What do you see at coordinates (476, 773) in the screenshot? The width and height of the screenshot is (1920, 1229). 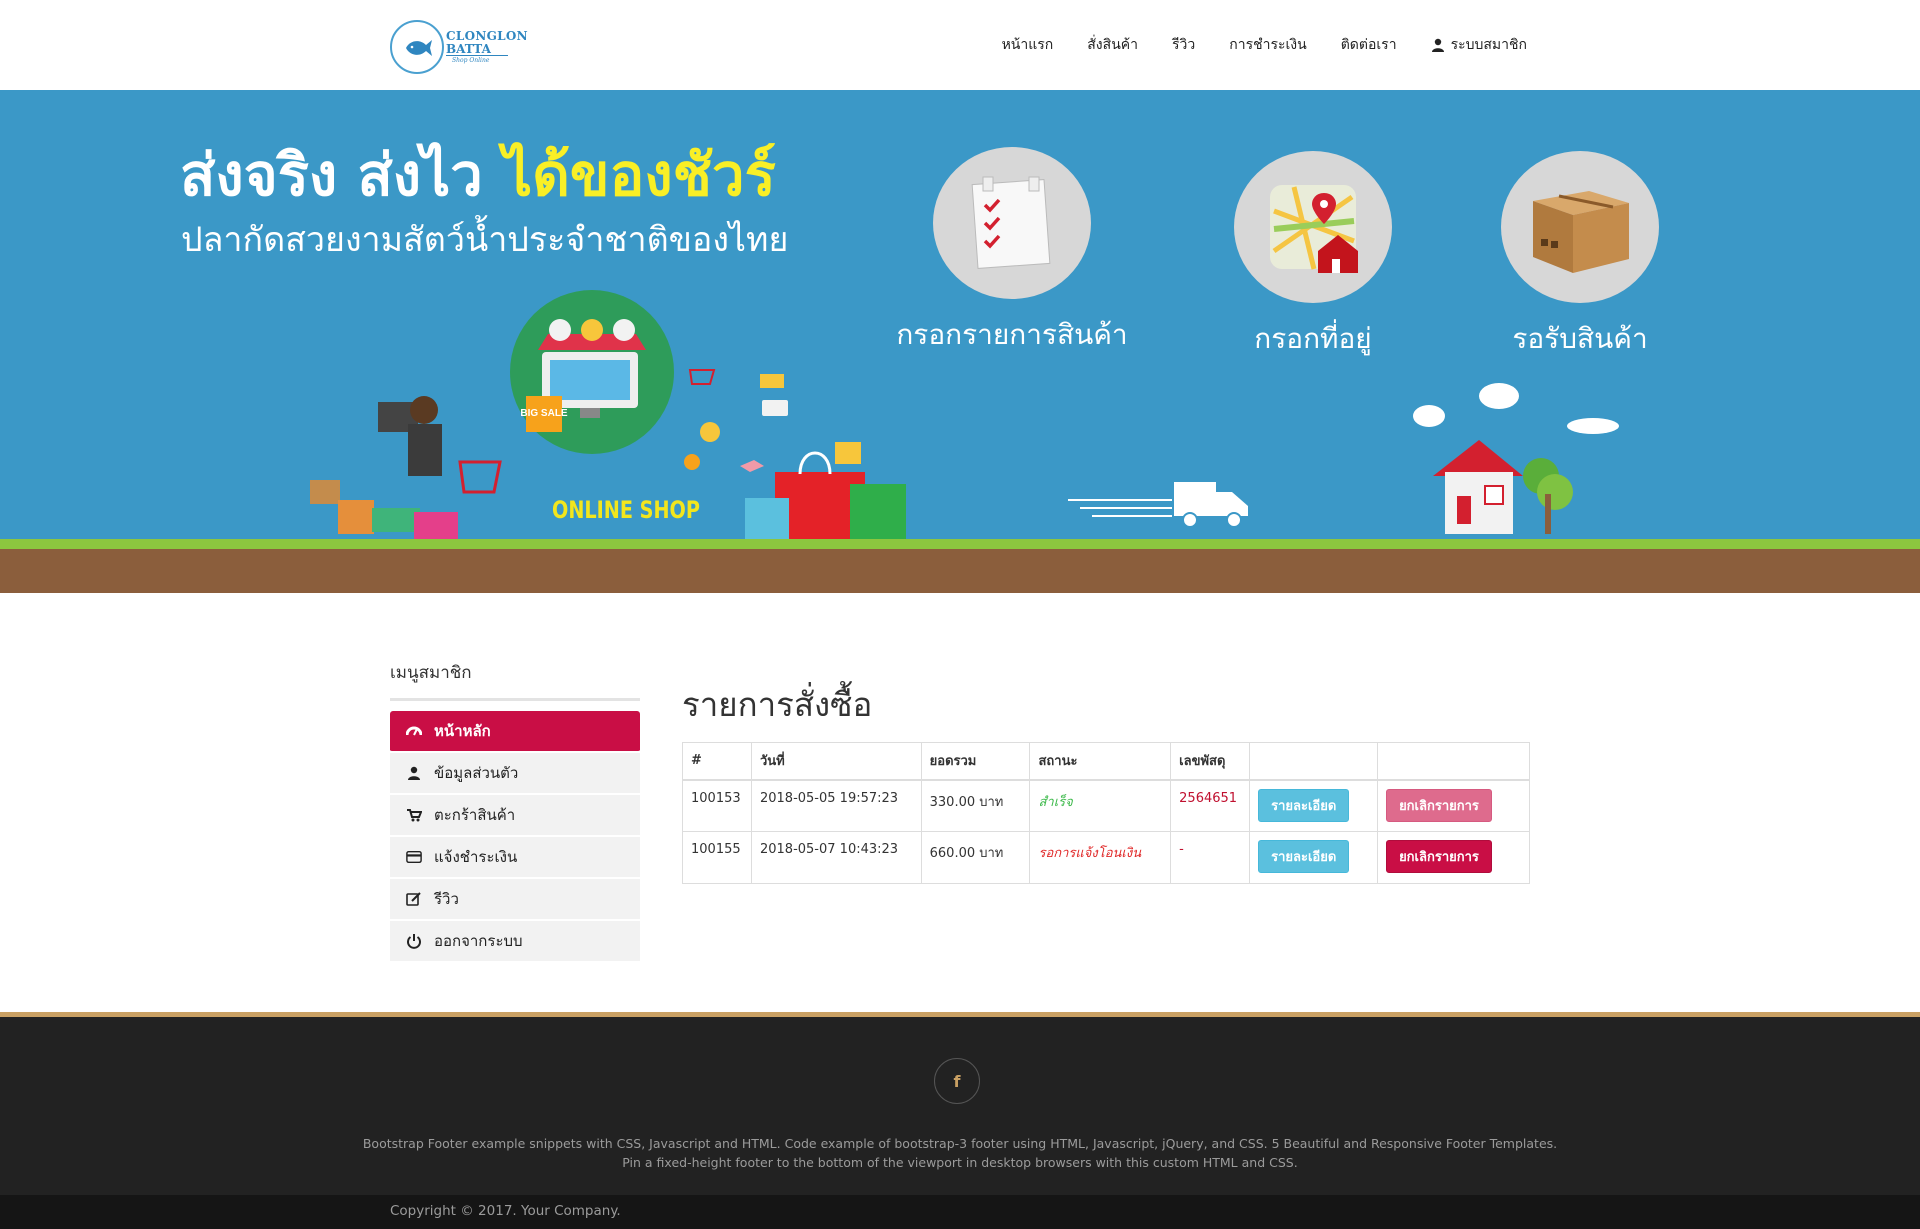 I see `sidebar-item-label: ข้อมูลส่วนตัว` at bounding box center [476, 773].